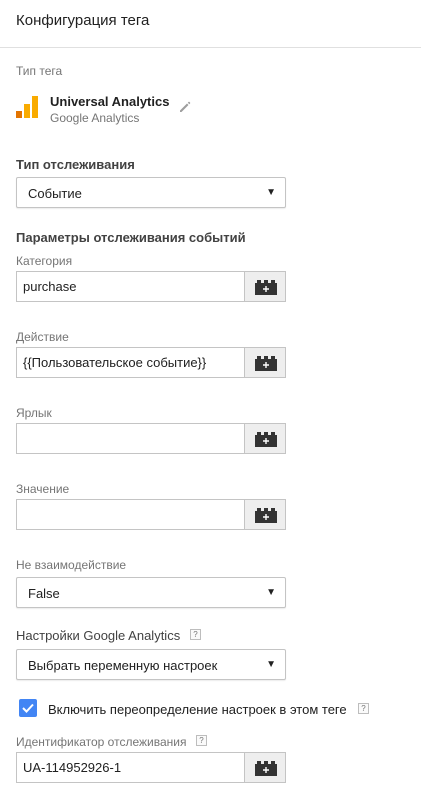 The width and height of the screenshot is (421, 805). I want to click on google-analytics-icon, so click(27, 107).